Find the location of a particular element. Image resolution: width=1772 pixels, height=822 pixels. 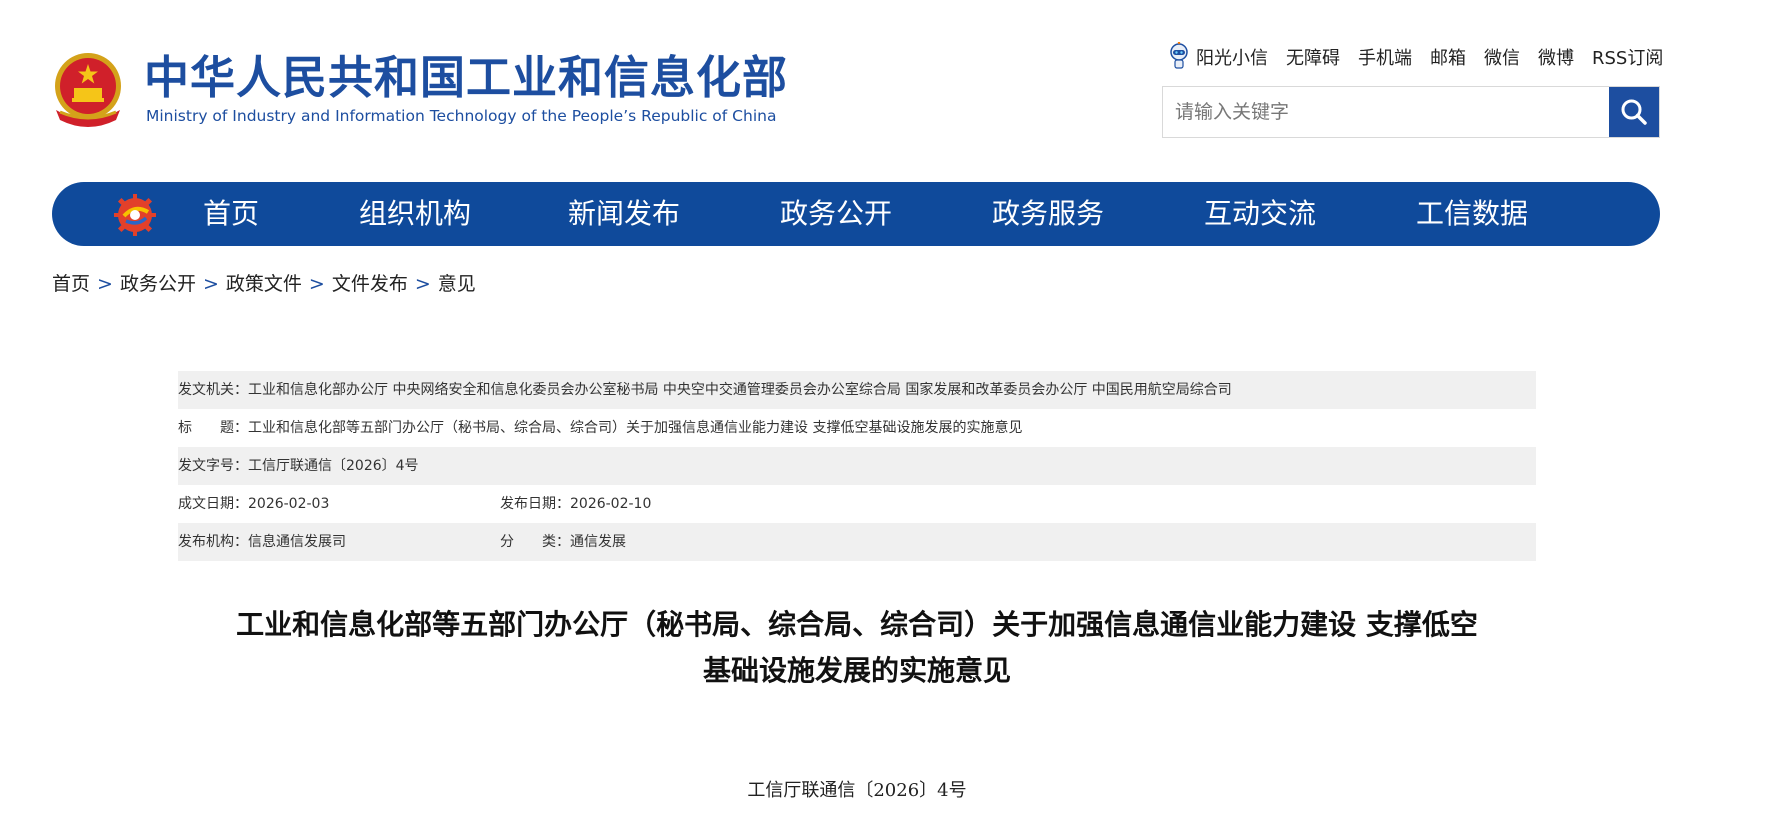

breadcrumb-document-release: 文件发布 is located at coordinates (370, 284).